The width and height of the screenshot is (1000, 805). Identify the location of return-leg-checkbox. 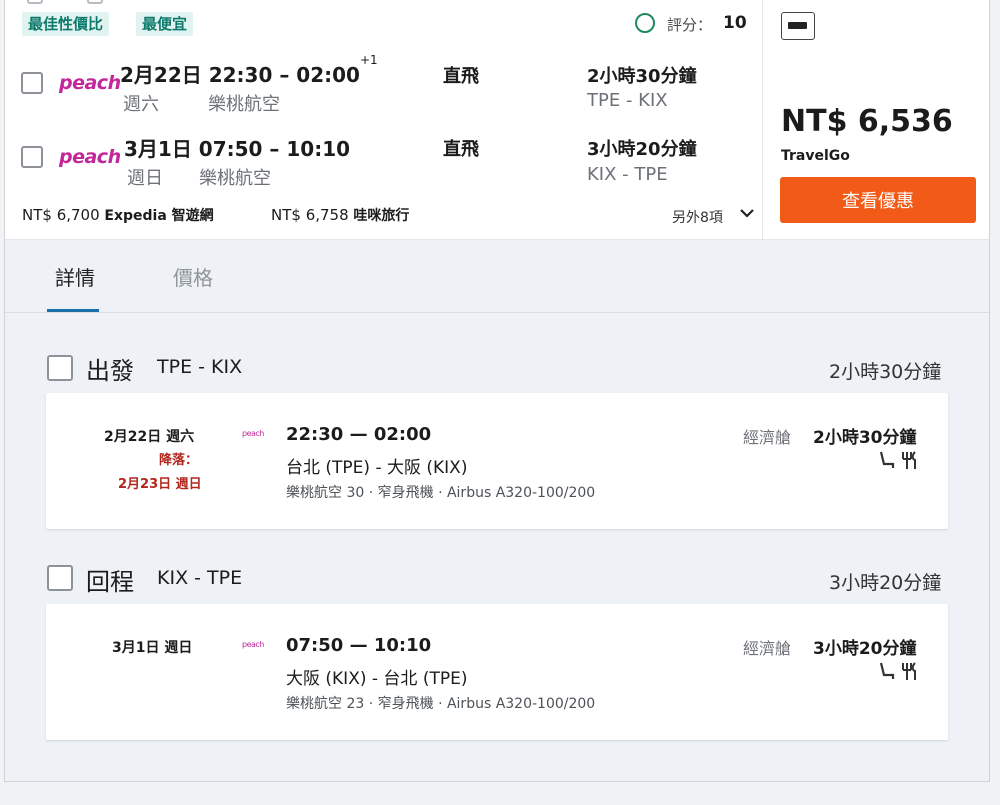
(60, 578).